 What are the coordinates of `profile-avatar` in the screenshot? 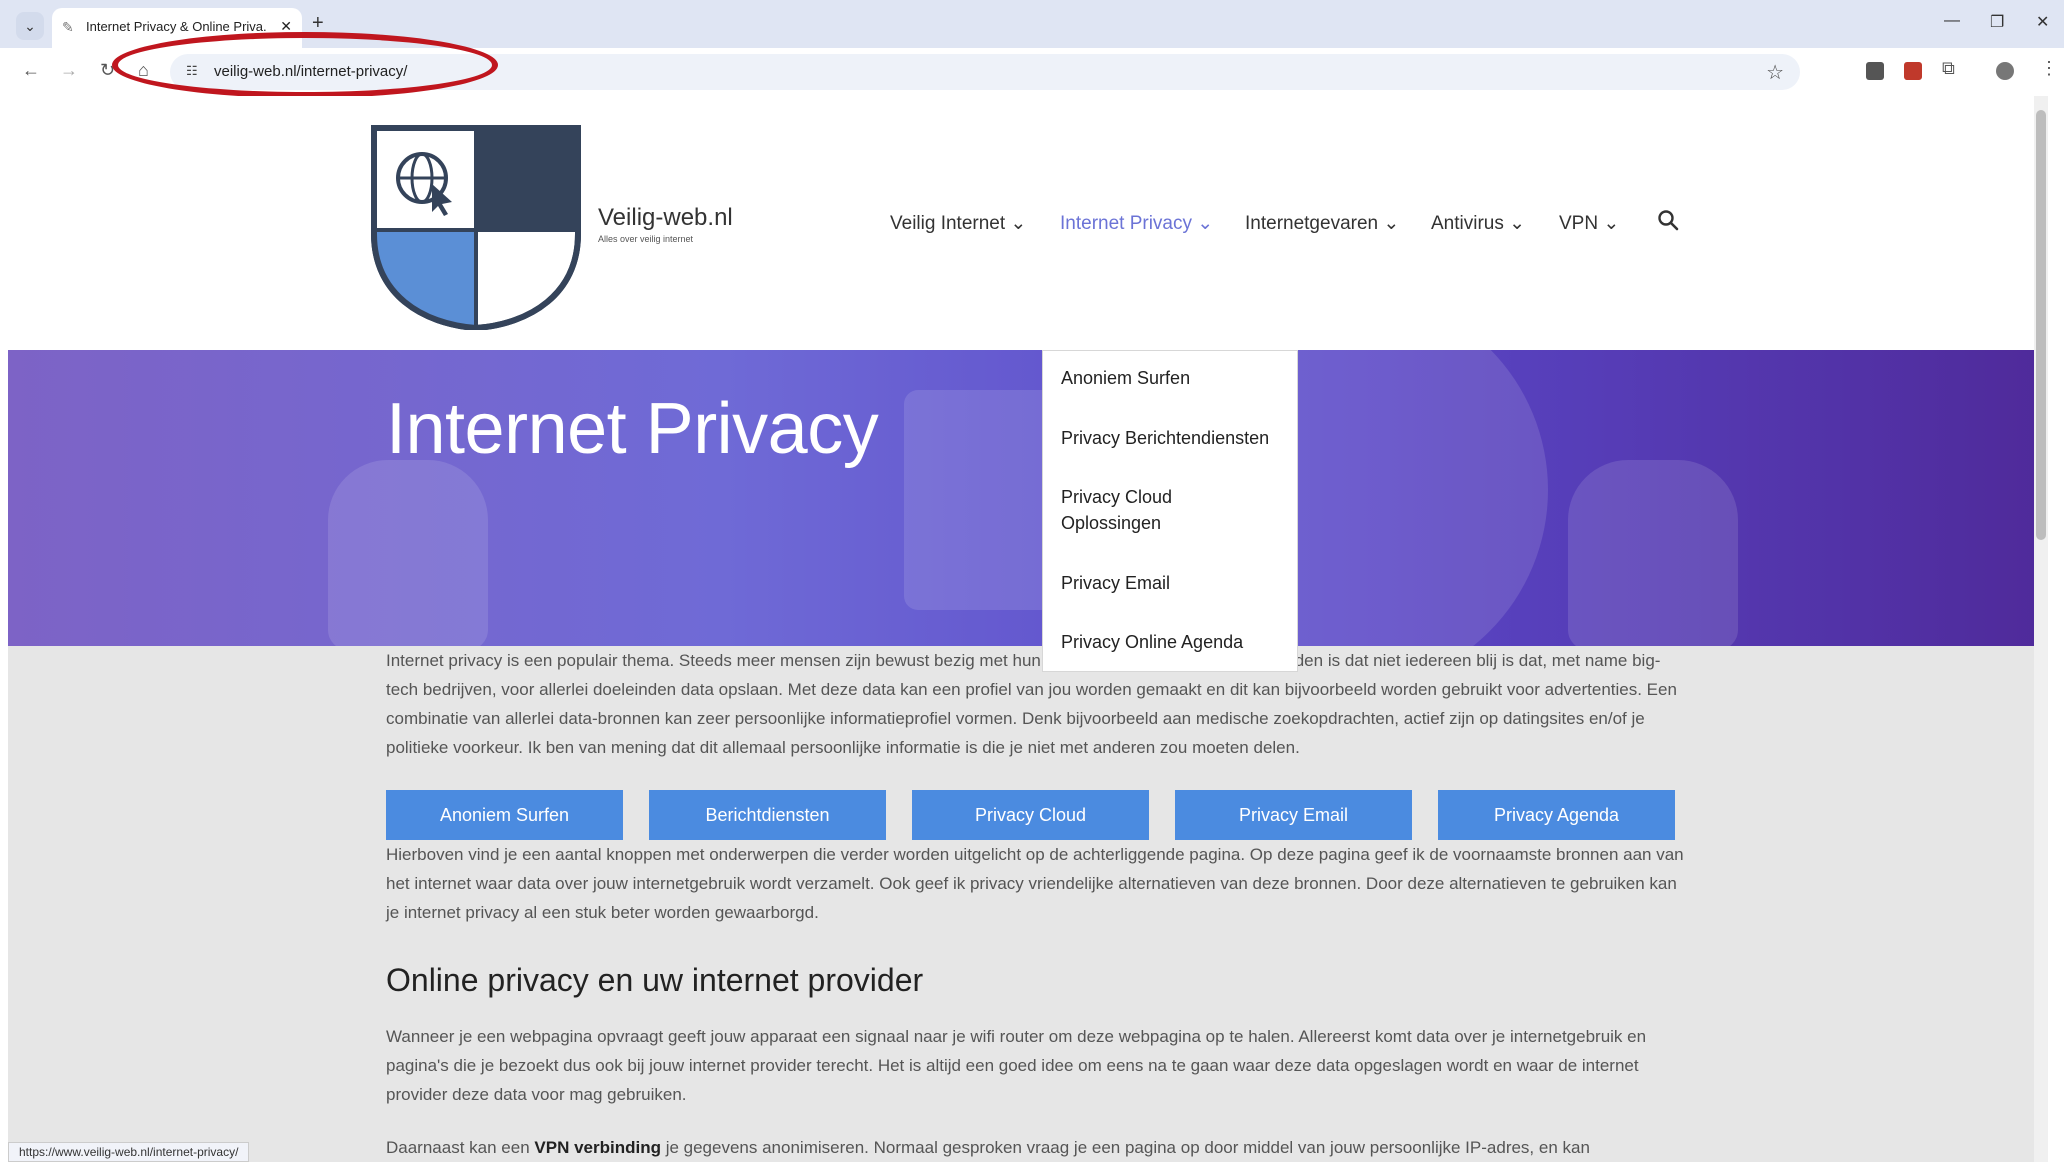 It's located at (2005, 71).